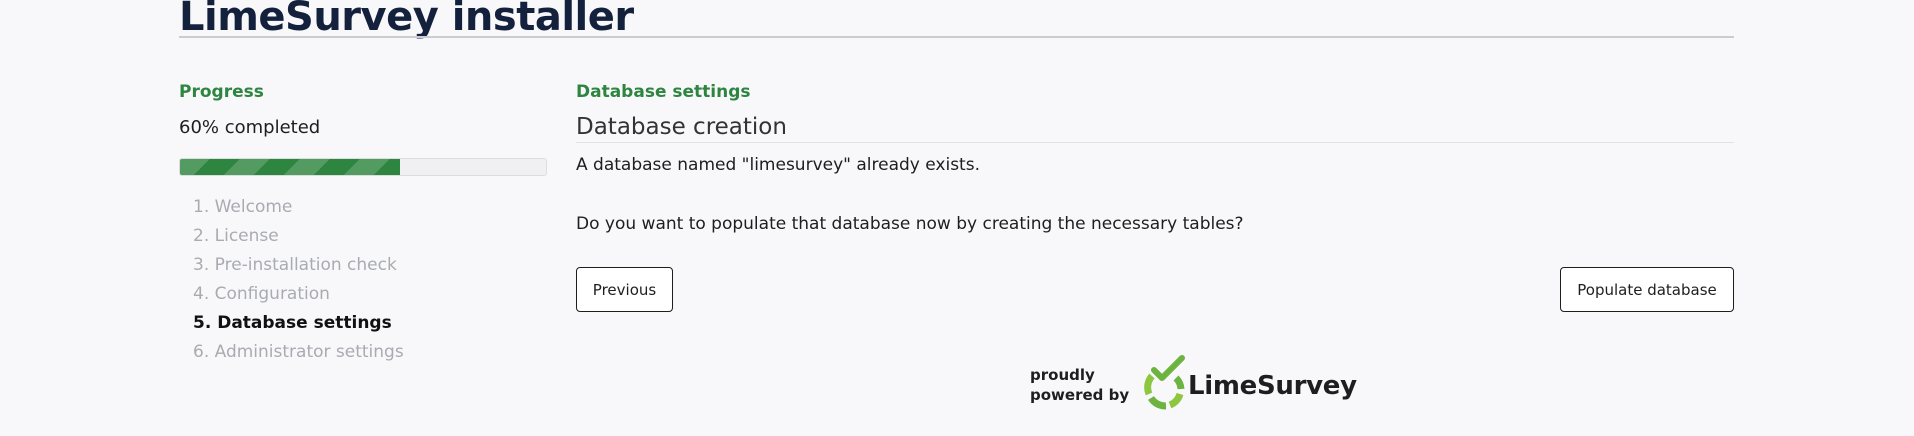 The height and width of the screenshot is (436, 1914). What do you see at coordinates (956, 37) in the screenshot?
I see `title-divider` at bounding box center [956, 37].